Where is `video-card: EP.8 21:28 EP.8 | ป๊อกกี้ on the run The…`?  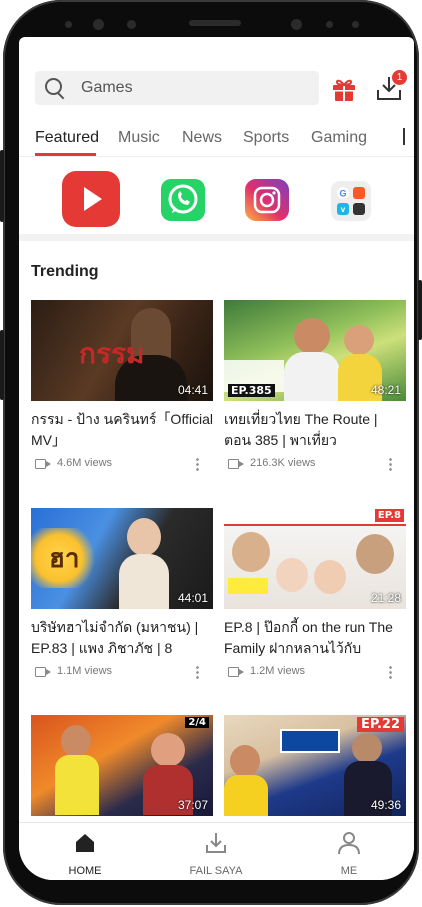
video-card: EP.8 21:28 EP.8 | ป๊อกกี้ on the run The… is located at coordinates (315, 594).